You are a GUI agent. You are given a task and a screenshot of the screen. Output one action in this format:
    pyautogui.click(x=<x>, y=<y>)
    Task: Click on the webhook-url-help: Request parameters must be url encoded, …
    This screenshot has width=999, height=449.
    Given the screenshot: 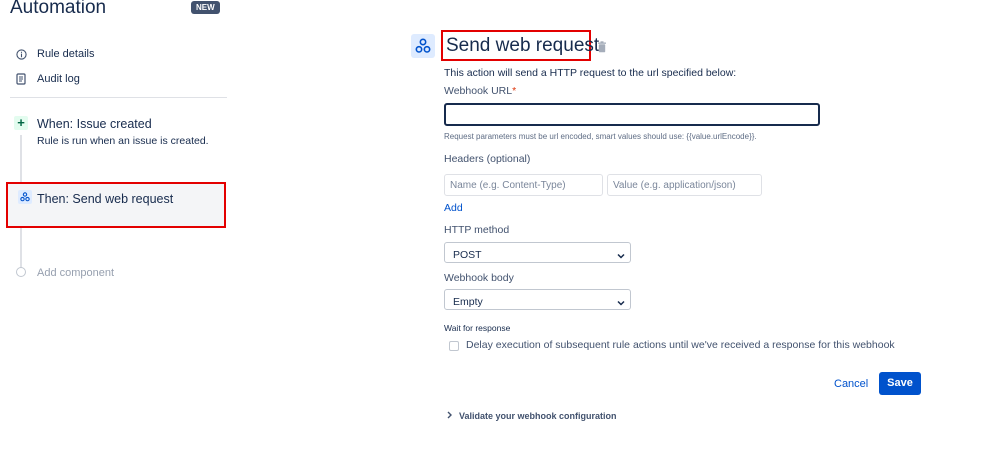 What is the action you would take?
    pyautogui.click(x=600, y=136)
    